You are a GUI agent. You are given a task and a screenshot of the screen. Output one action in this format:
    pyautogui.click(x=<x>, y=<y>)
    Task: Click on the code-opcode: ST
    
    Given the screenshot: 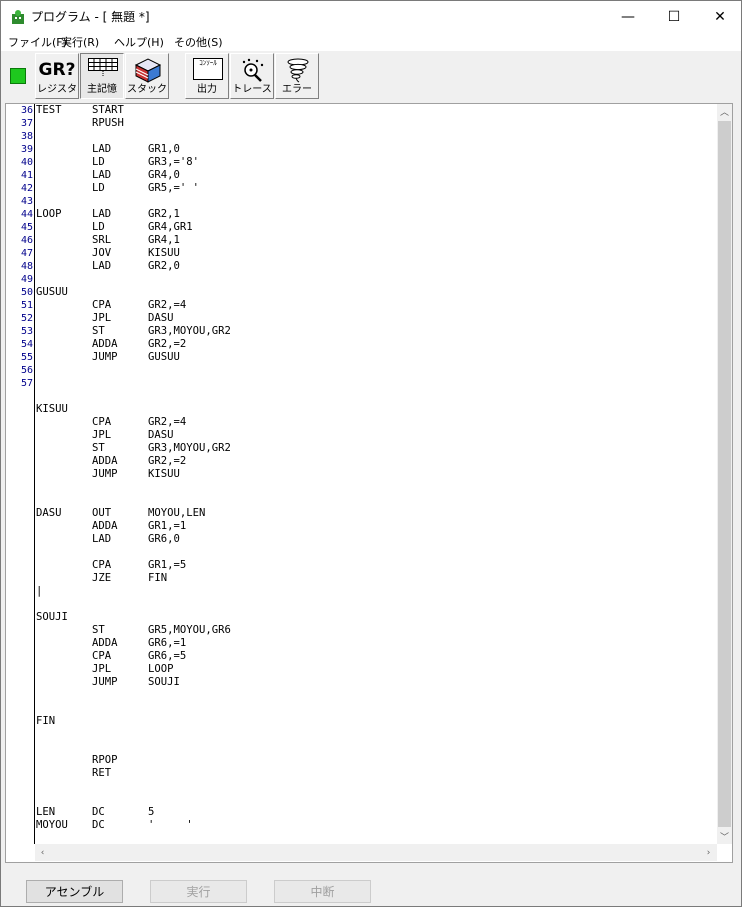 What is the action you would take?
    pyautogui.click(x=98, y=331)
    